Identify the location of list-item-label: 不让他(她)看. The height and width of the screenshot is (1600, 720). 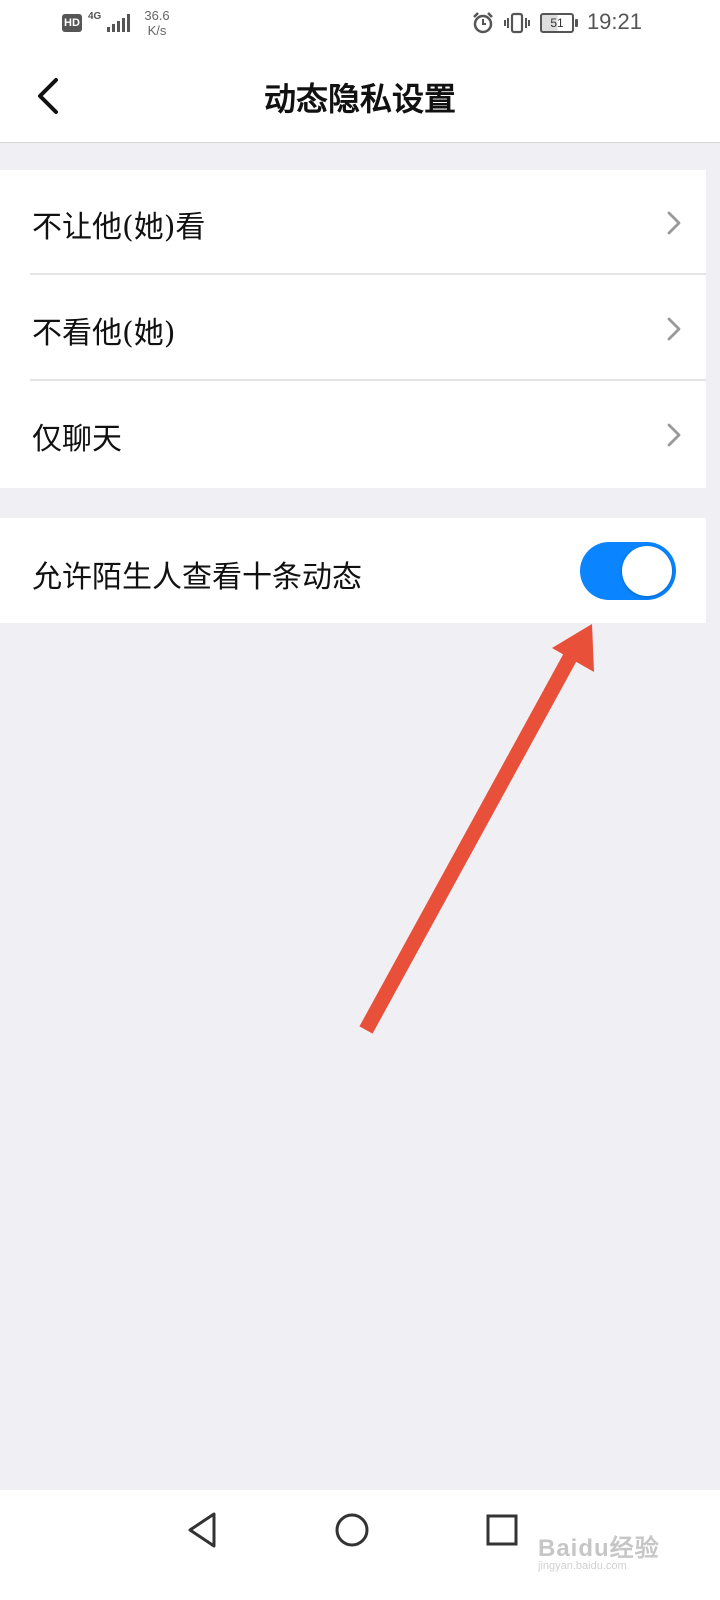
(119, 227).